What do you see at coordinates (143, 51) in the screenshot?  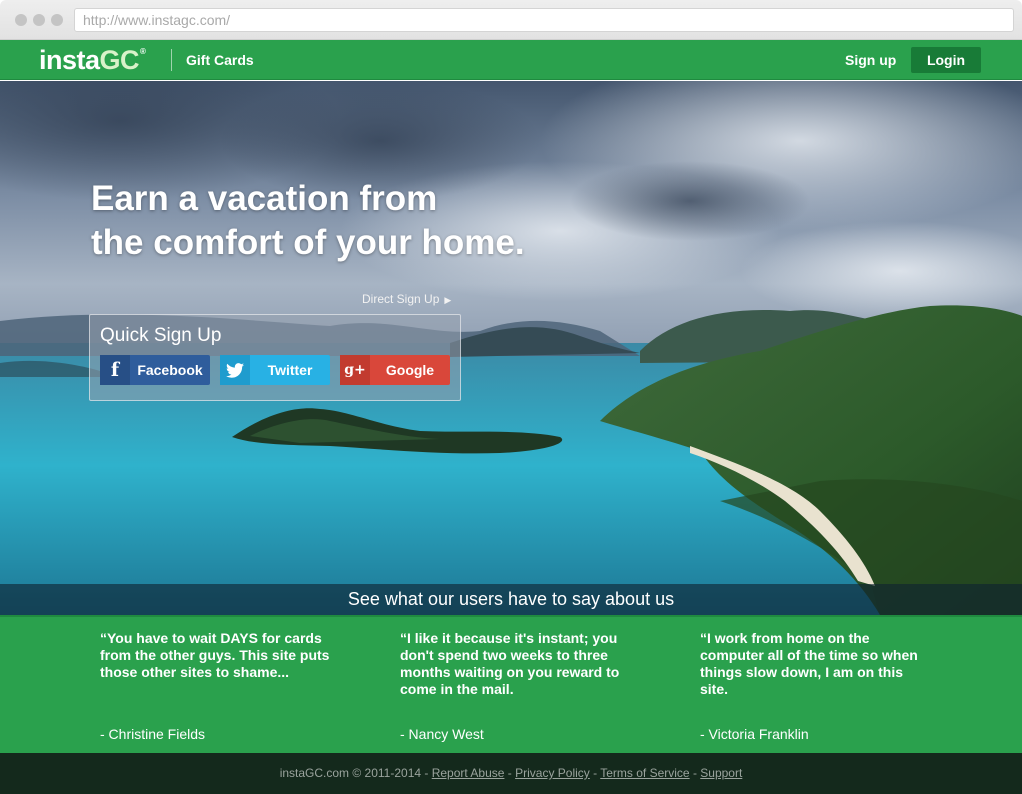 I see `logo-registered-mark: ®` at bounding box center [143, 51].